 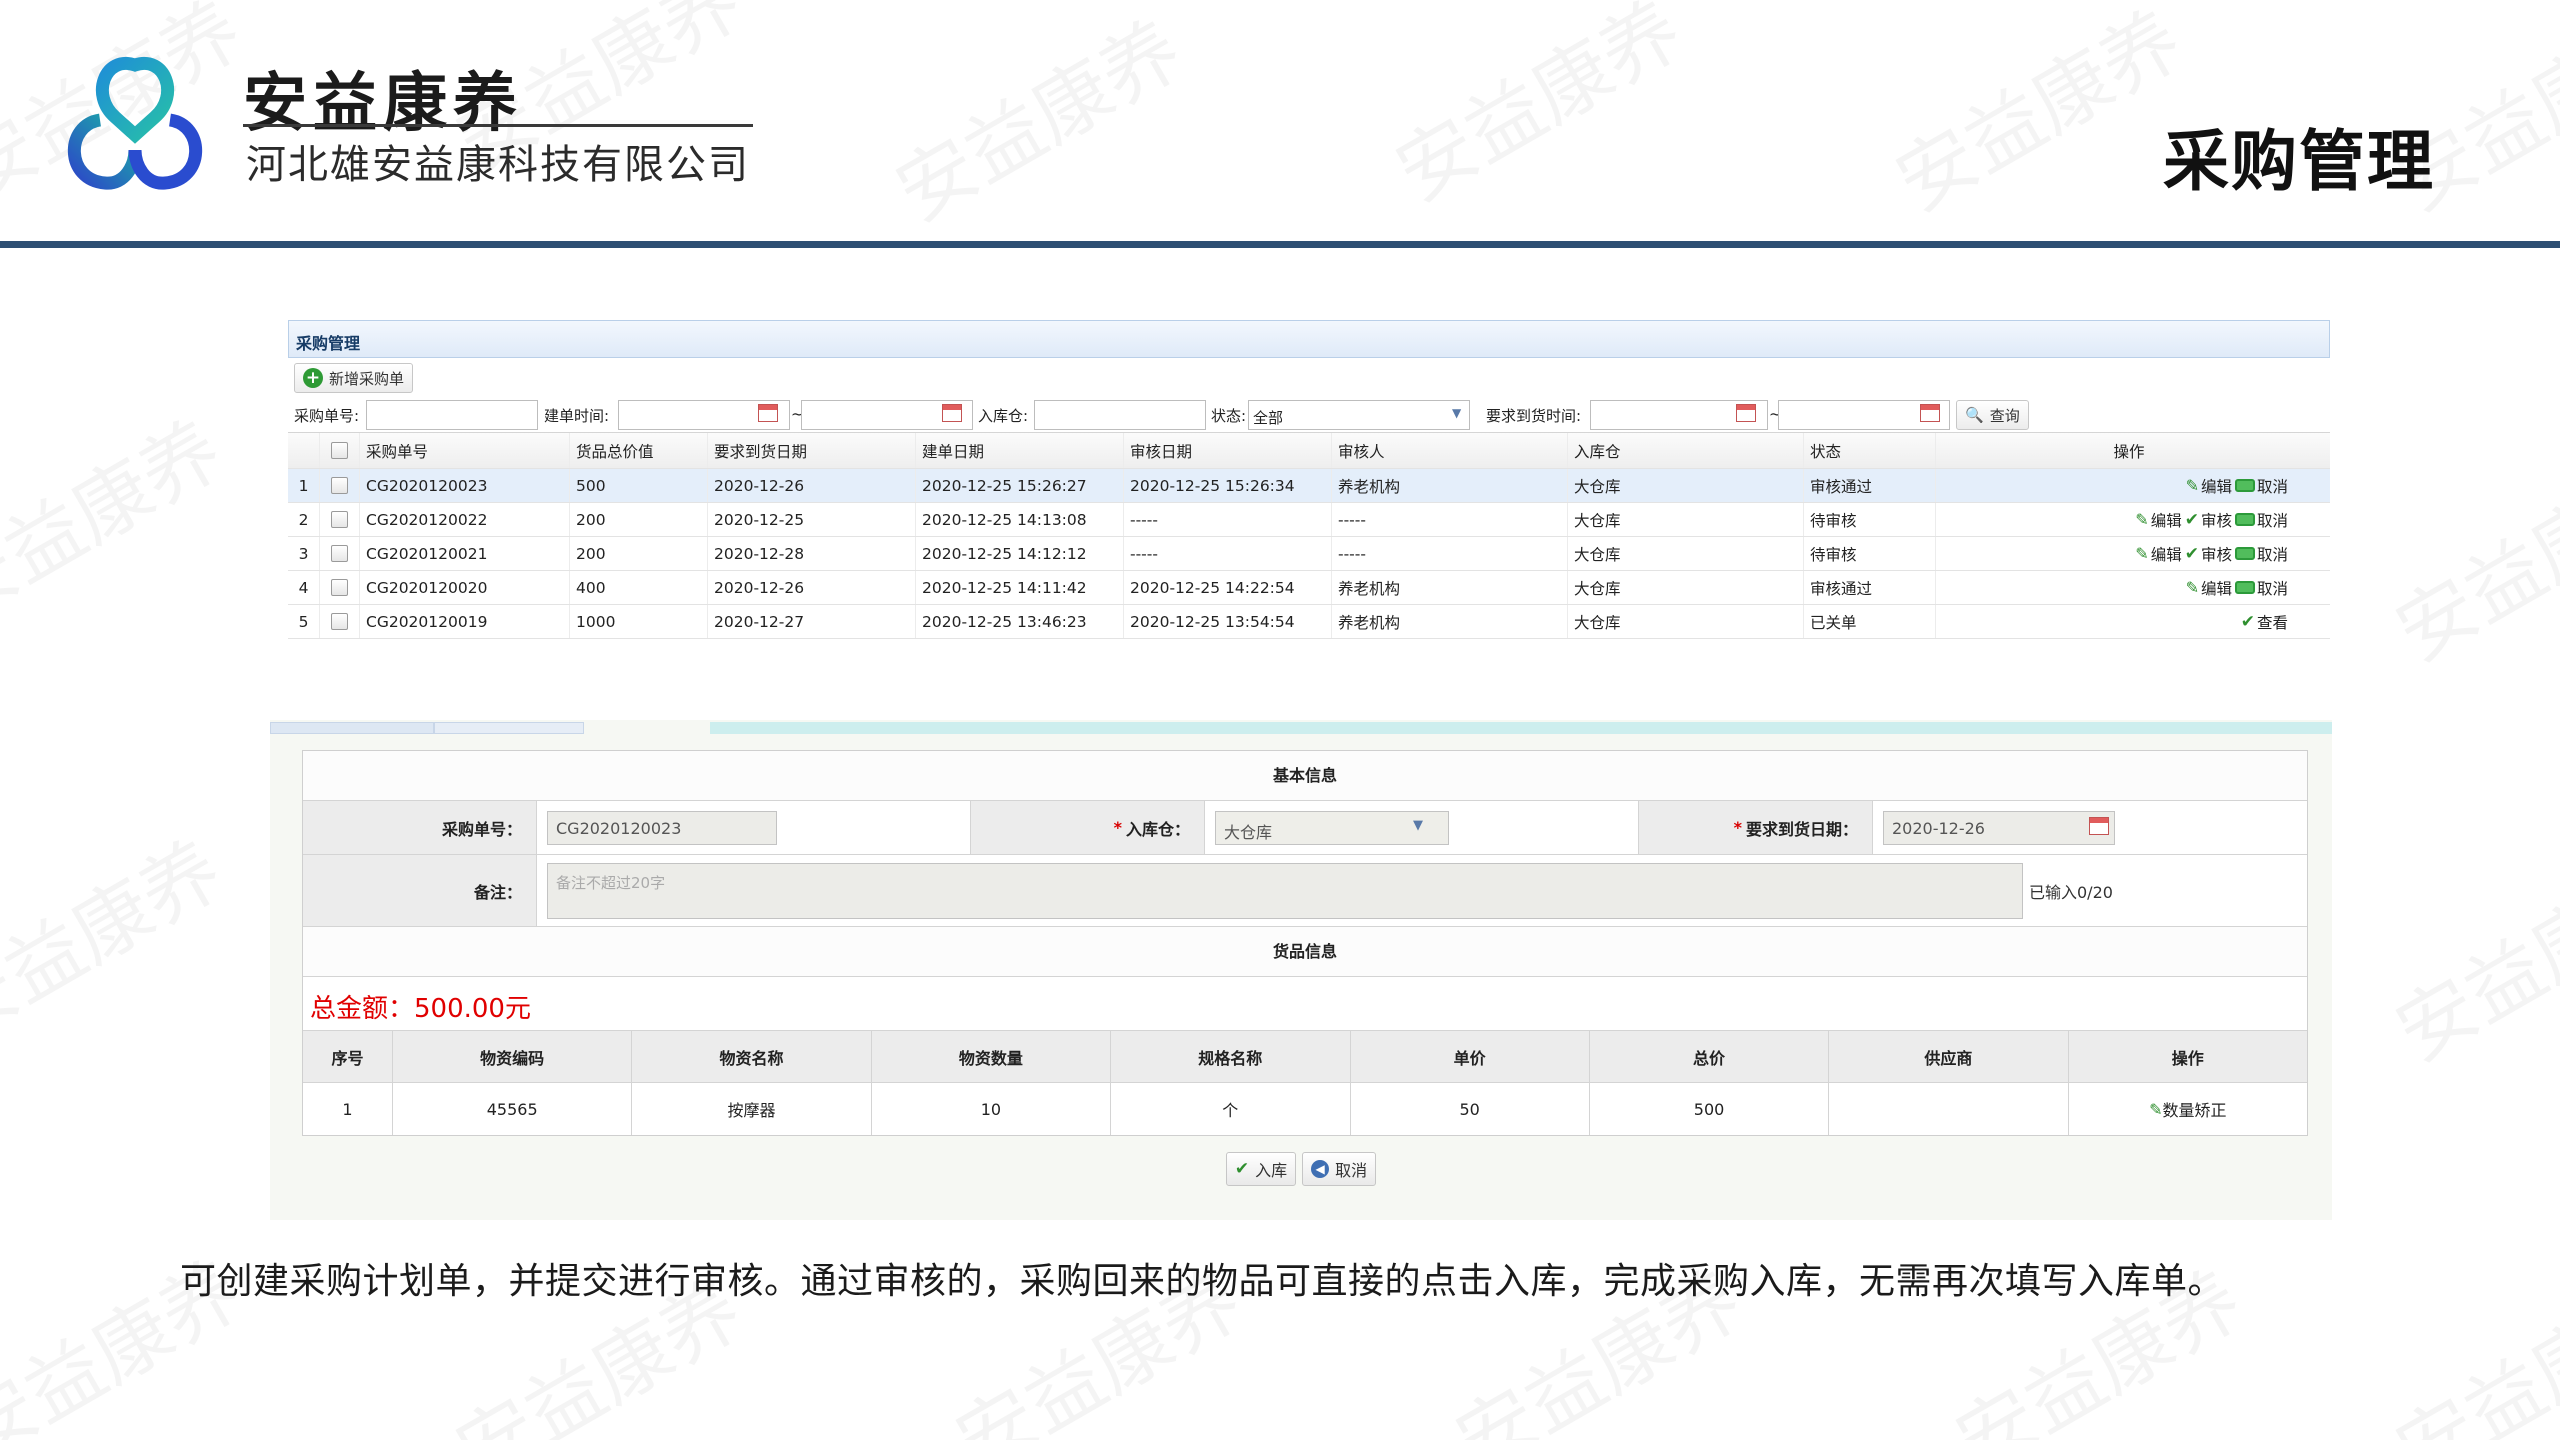 I want to click on goods-spec: 个, so click(x=1231, y=1109).